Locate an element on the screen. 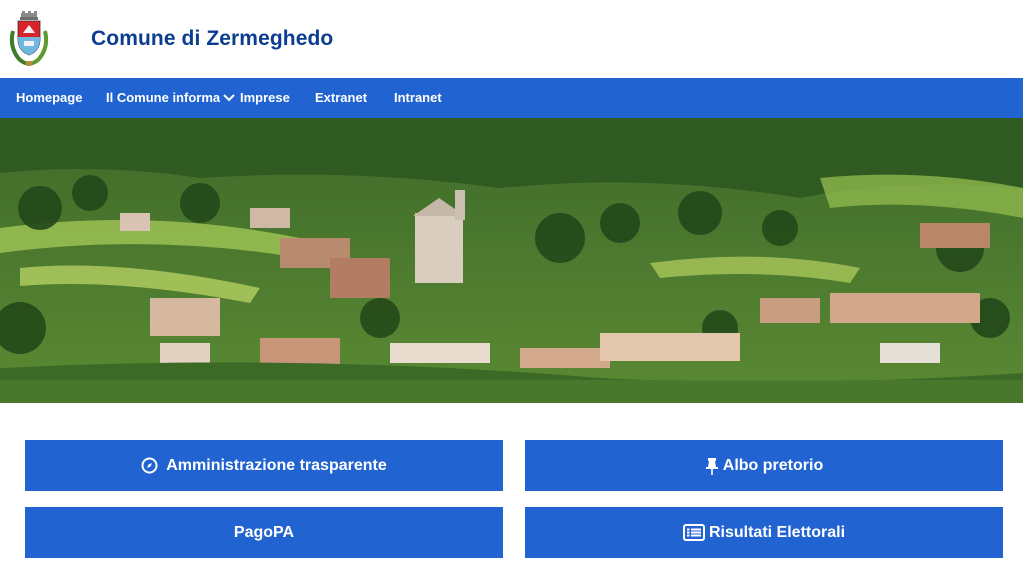  site-title: Comune di Zermeghedo is located at coordinates (212, 39).